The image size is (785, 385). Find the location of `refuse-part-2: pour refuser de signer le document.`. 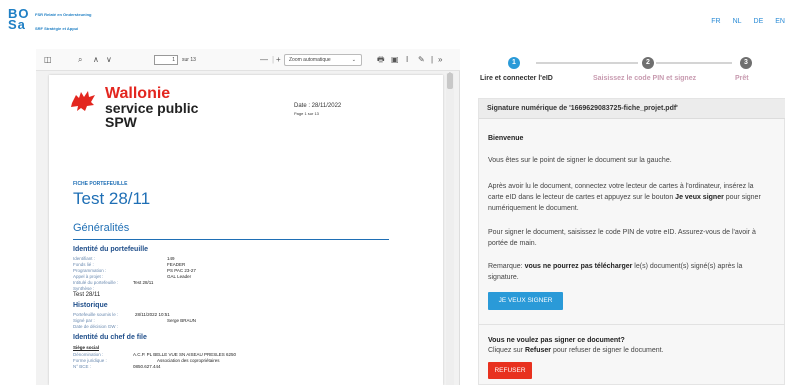

refuse-part-2: pour refuser de signer le document. is located at coordinates (607, 350).